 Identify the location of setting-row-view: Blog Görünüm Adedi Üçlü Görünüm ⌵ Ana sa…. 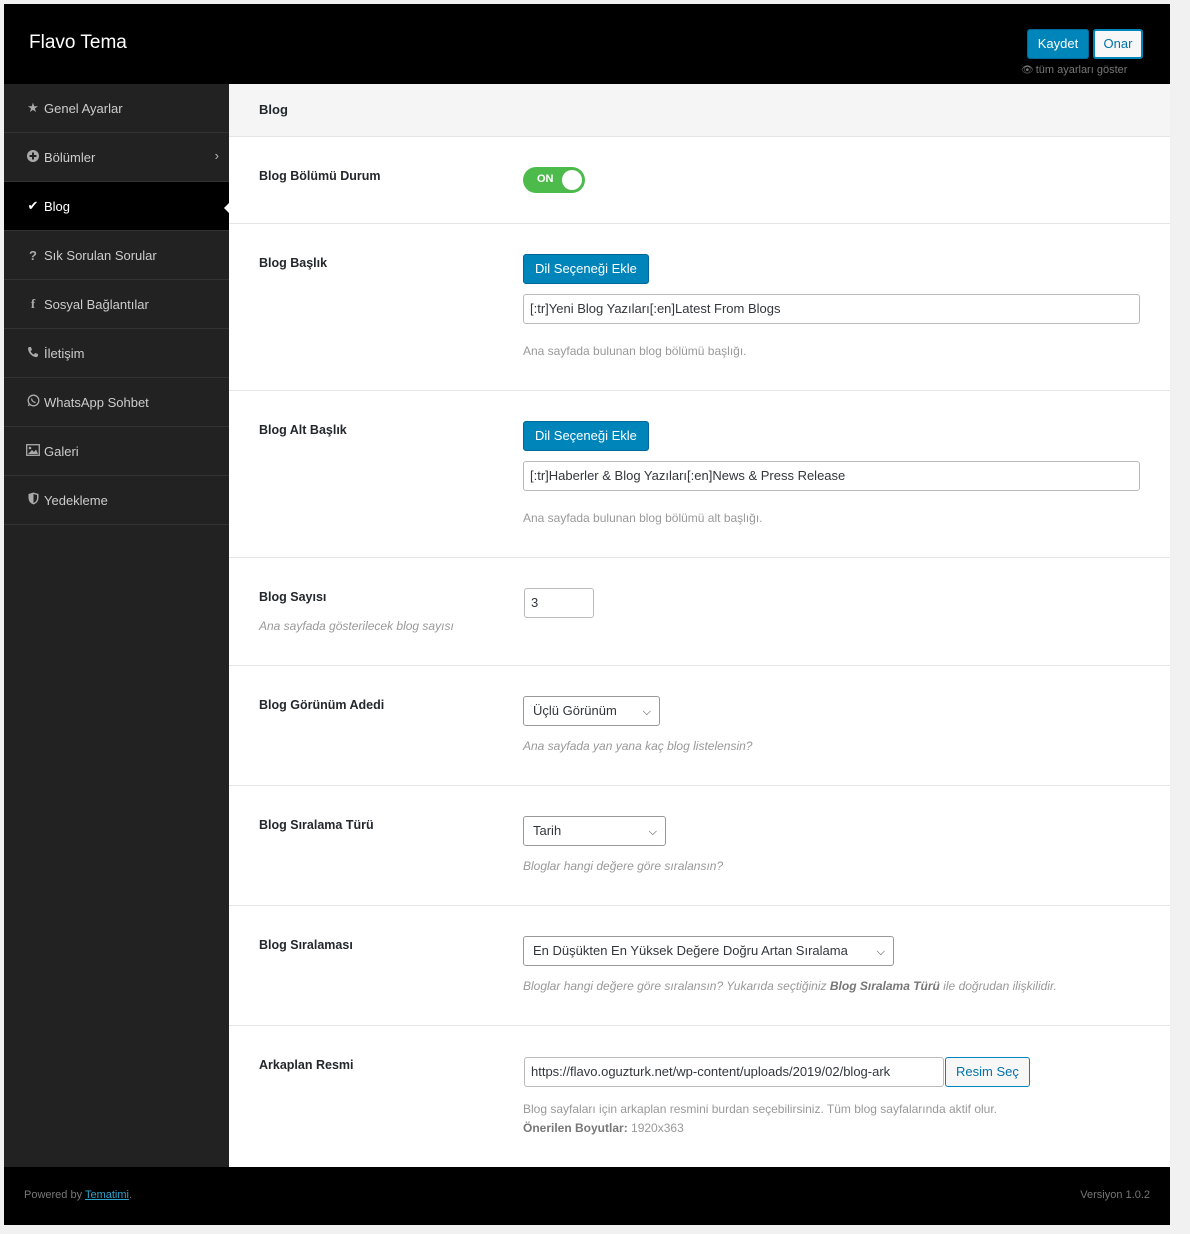
(699, 726).